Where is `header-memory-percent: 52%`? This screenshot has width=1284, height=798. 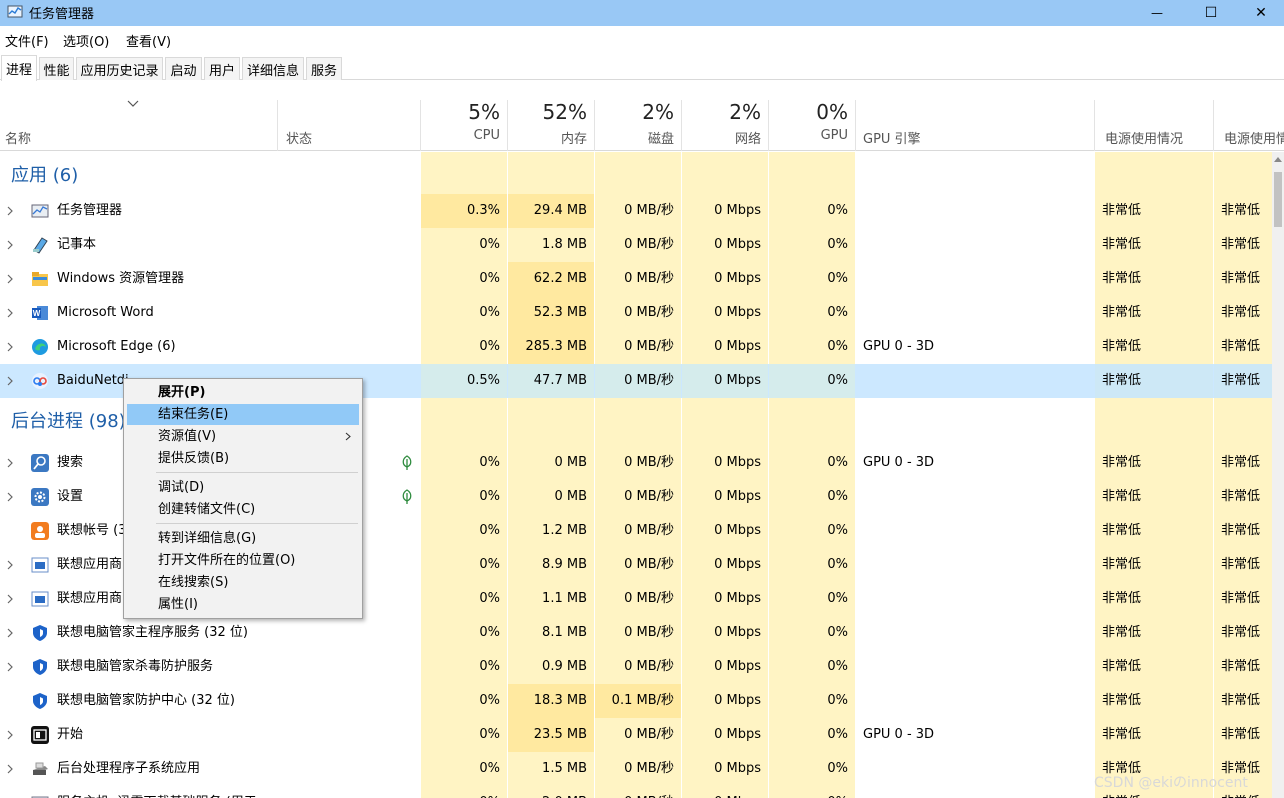
header-memory-percent: 52% is located at coordinates (564, 112).